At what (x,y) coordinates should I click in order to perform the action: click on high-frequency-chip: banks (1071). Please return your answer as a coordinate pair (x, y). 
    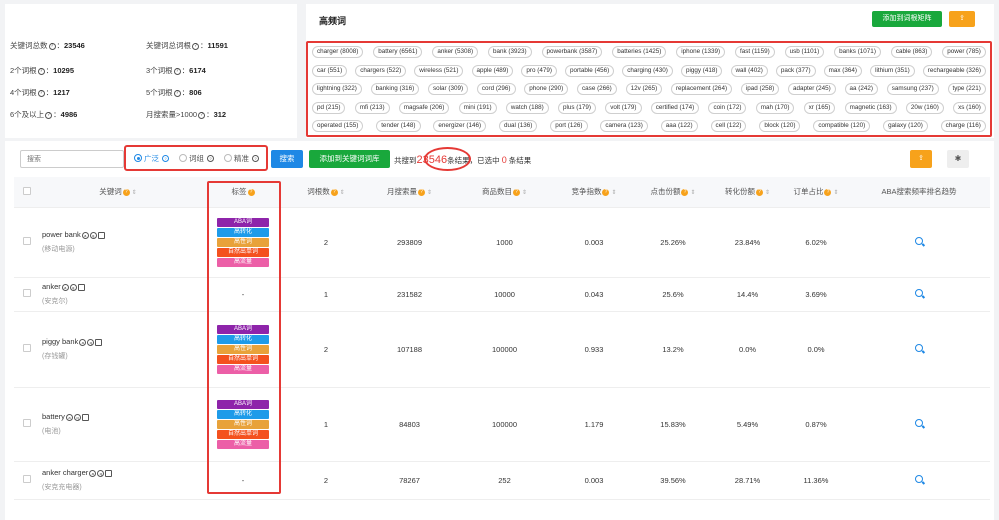
    Looking at the image, I should click on (857, 52).